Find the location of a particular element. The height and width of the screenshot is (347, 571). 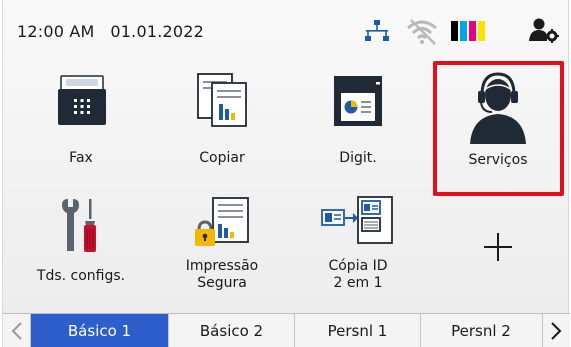

tile-add-shortcut is located at coordinates (498, 251).